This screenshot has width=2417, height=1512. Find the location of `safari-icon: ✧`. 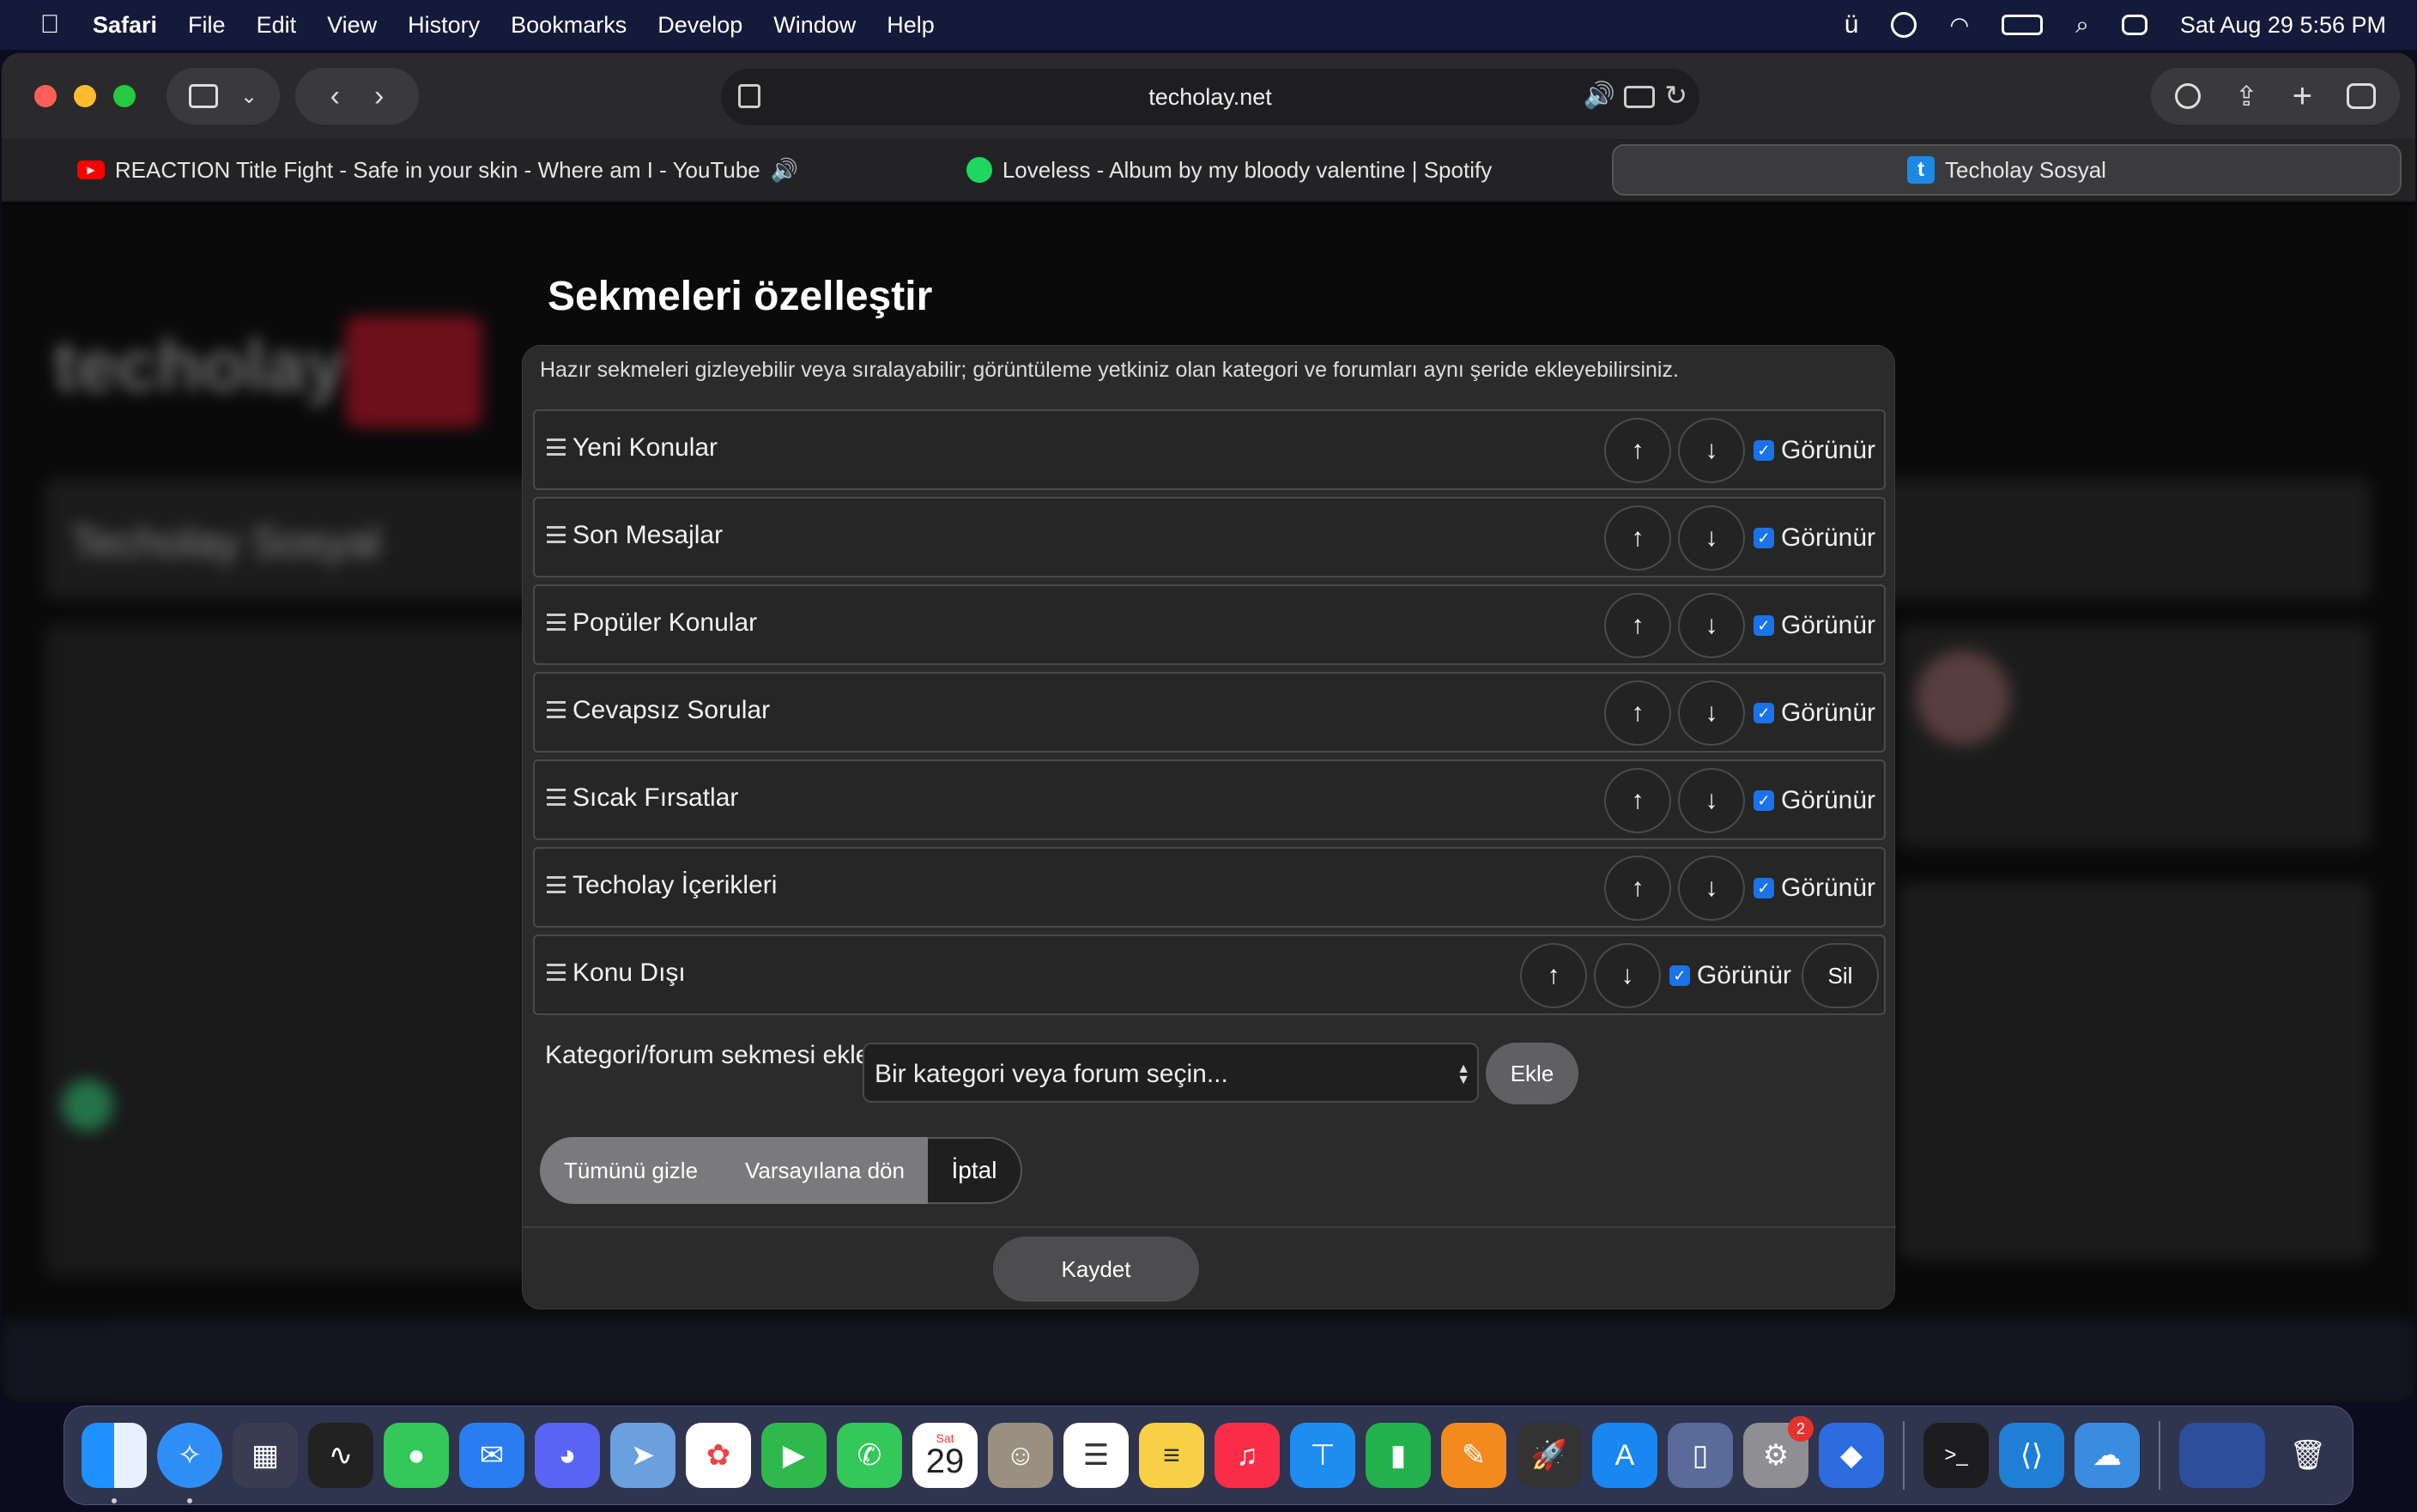

safari-icon: ✧ is located at coordinates (189, 1463).